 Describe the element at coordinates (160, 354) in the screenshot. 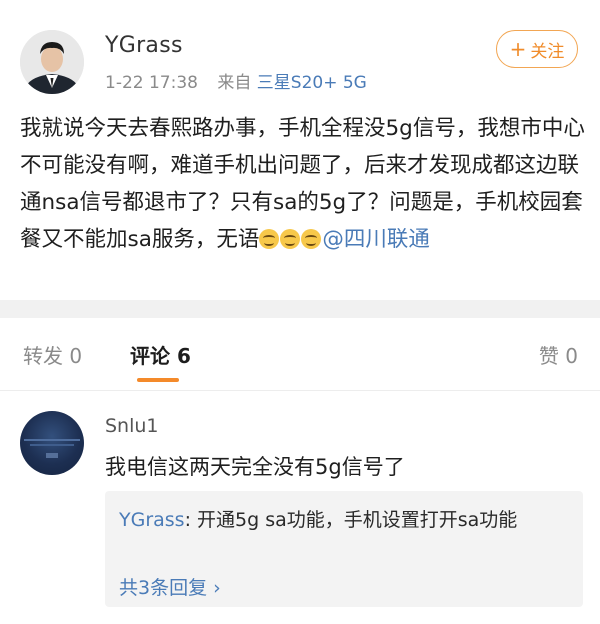

I see `tab-comments: 评论 6` at that location.